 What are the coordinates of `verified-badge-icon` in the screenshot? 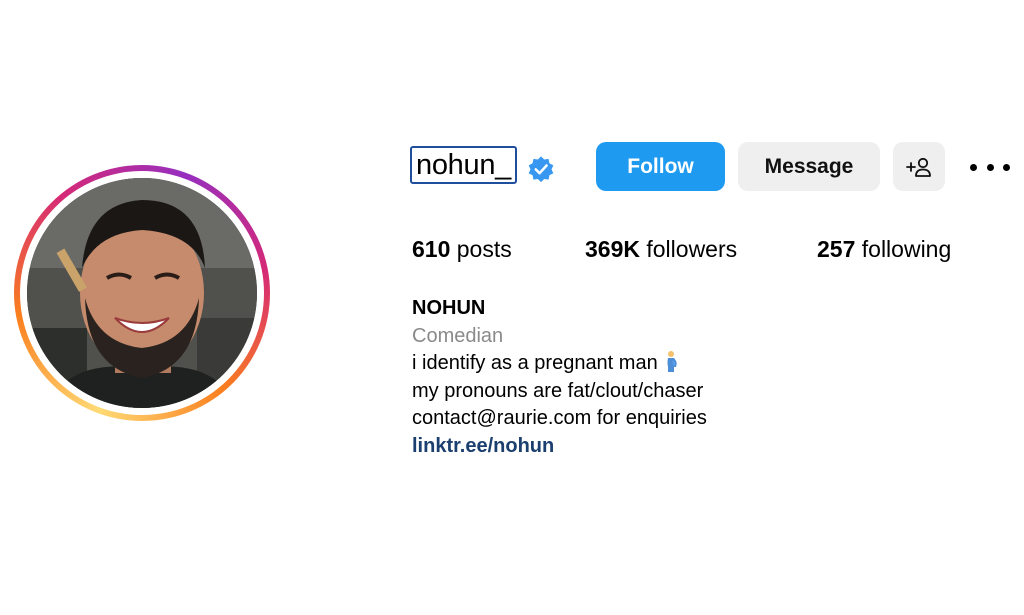 It's located at (541, 169).